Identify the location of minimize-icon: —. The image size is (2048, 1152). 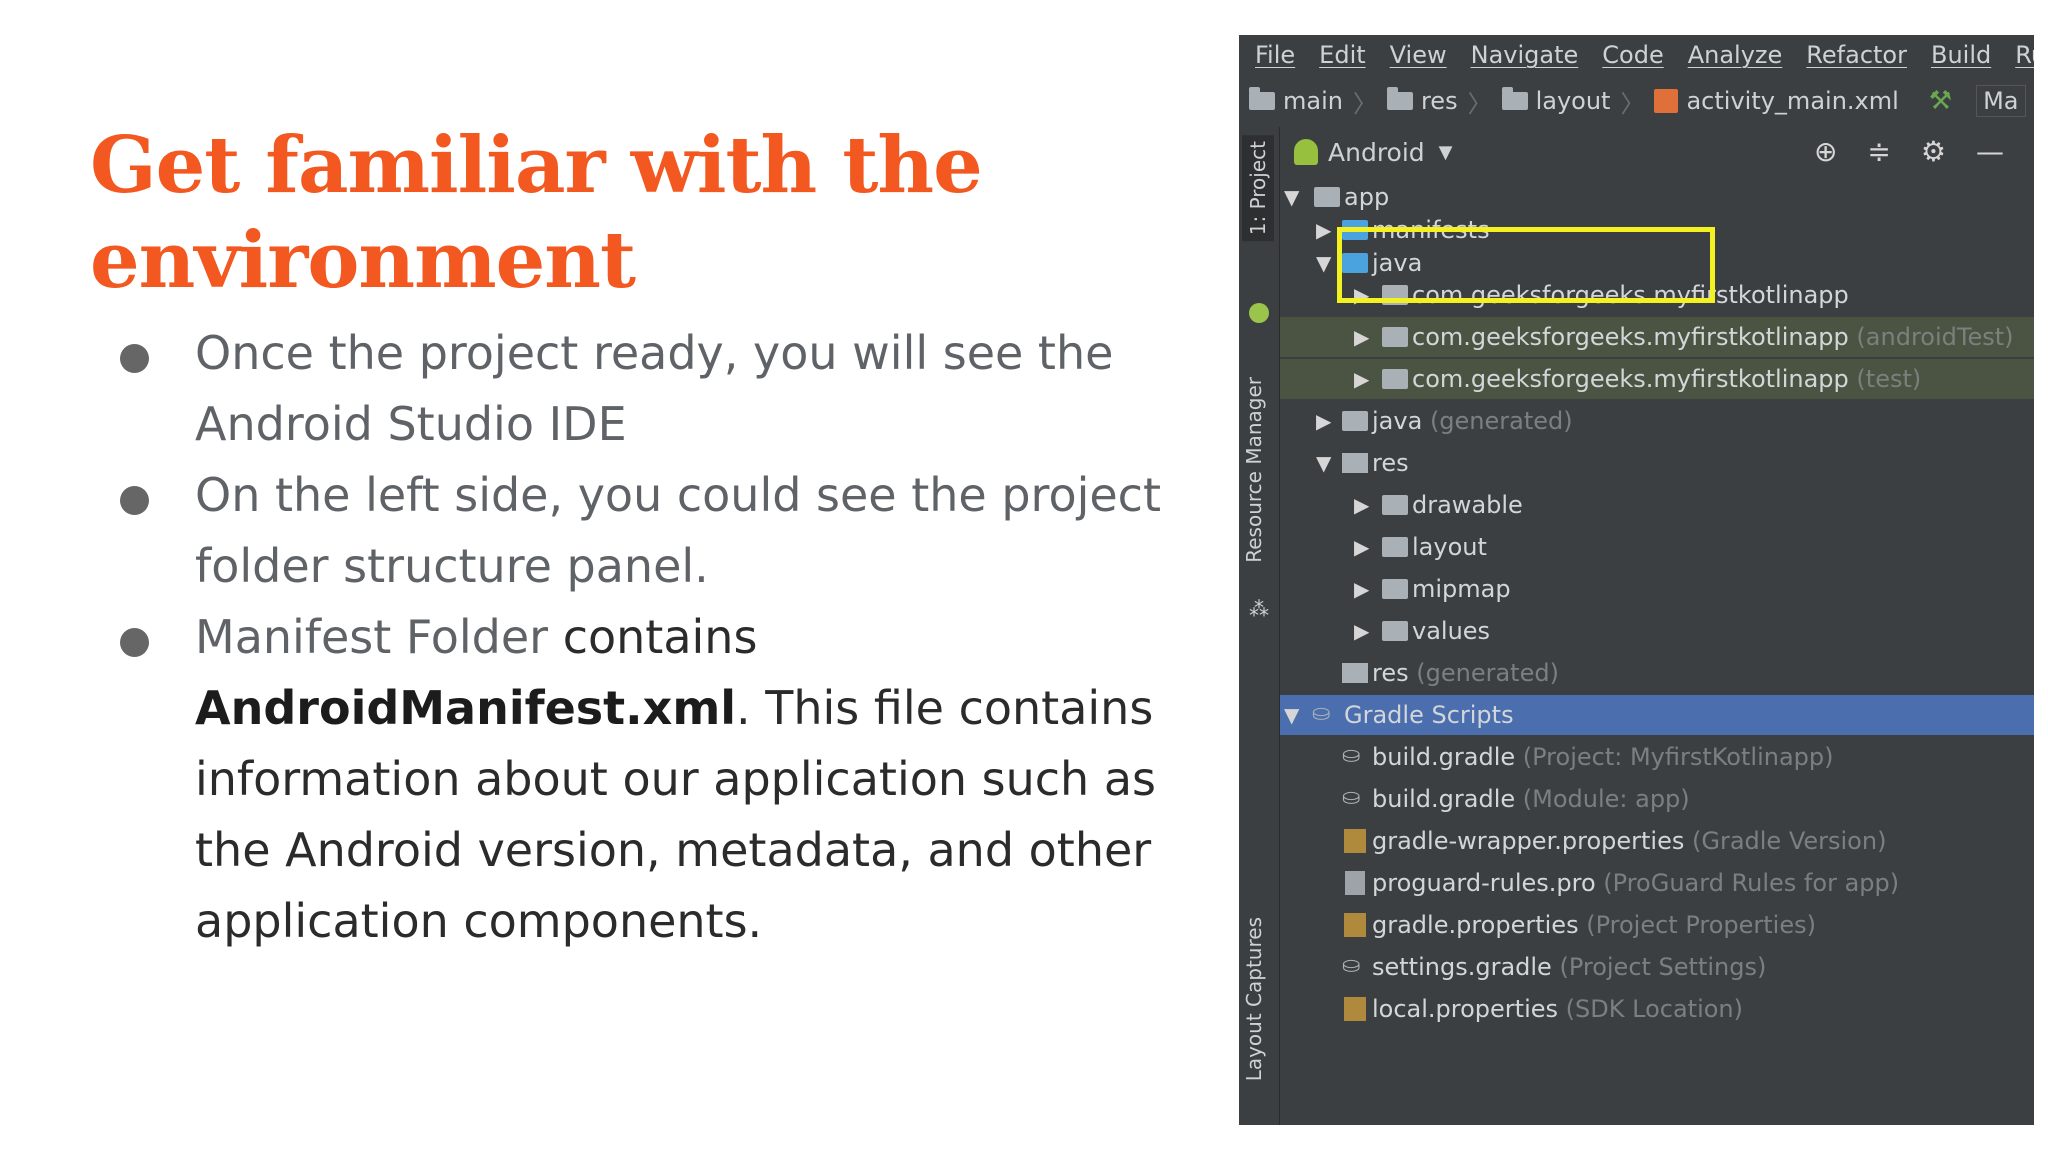
(1990, 151).